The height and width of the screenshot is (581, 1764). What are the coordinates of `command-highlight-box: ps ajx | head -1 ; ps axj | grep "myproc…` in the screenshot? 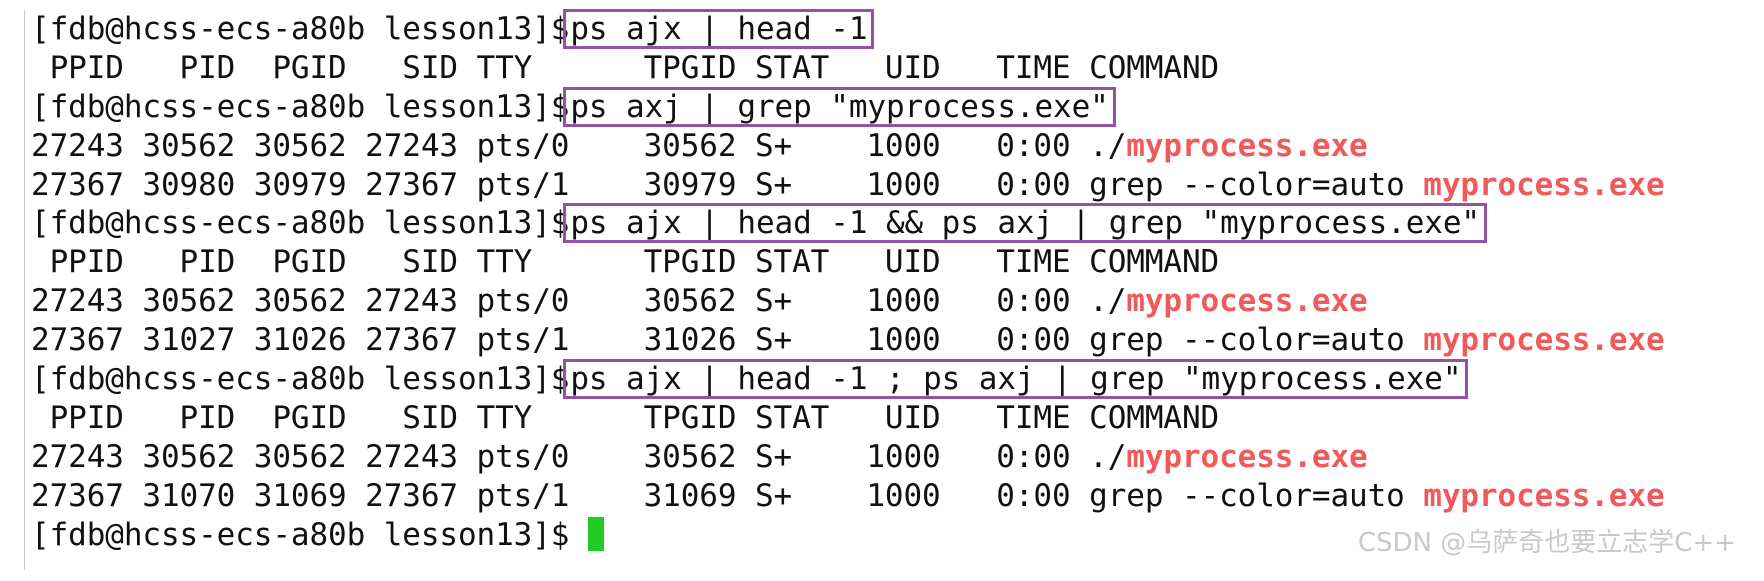 It's located at (1016, 379).